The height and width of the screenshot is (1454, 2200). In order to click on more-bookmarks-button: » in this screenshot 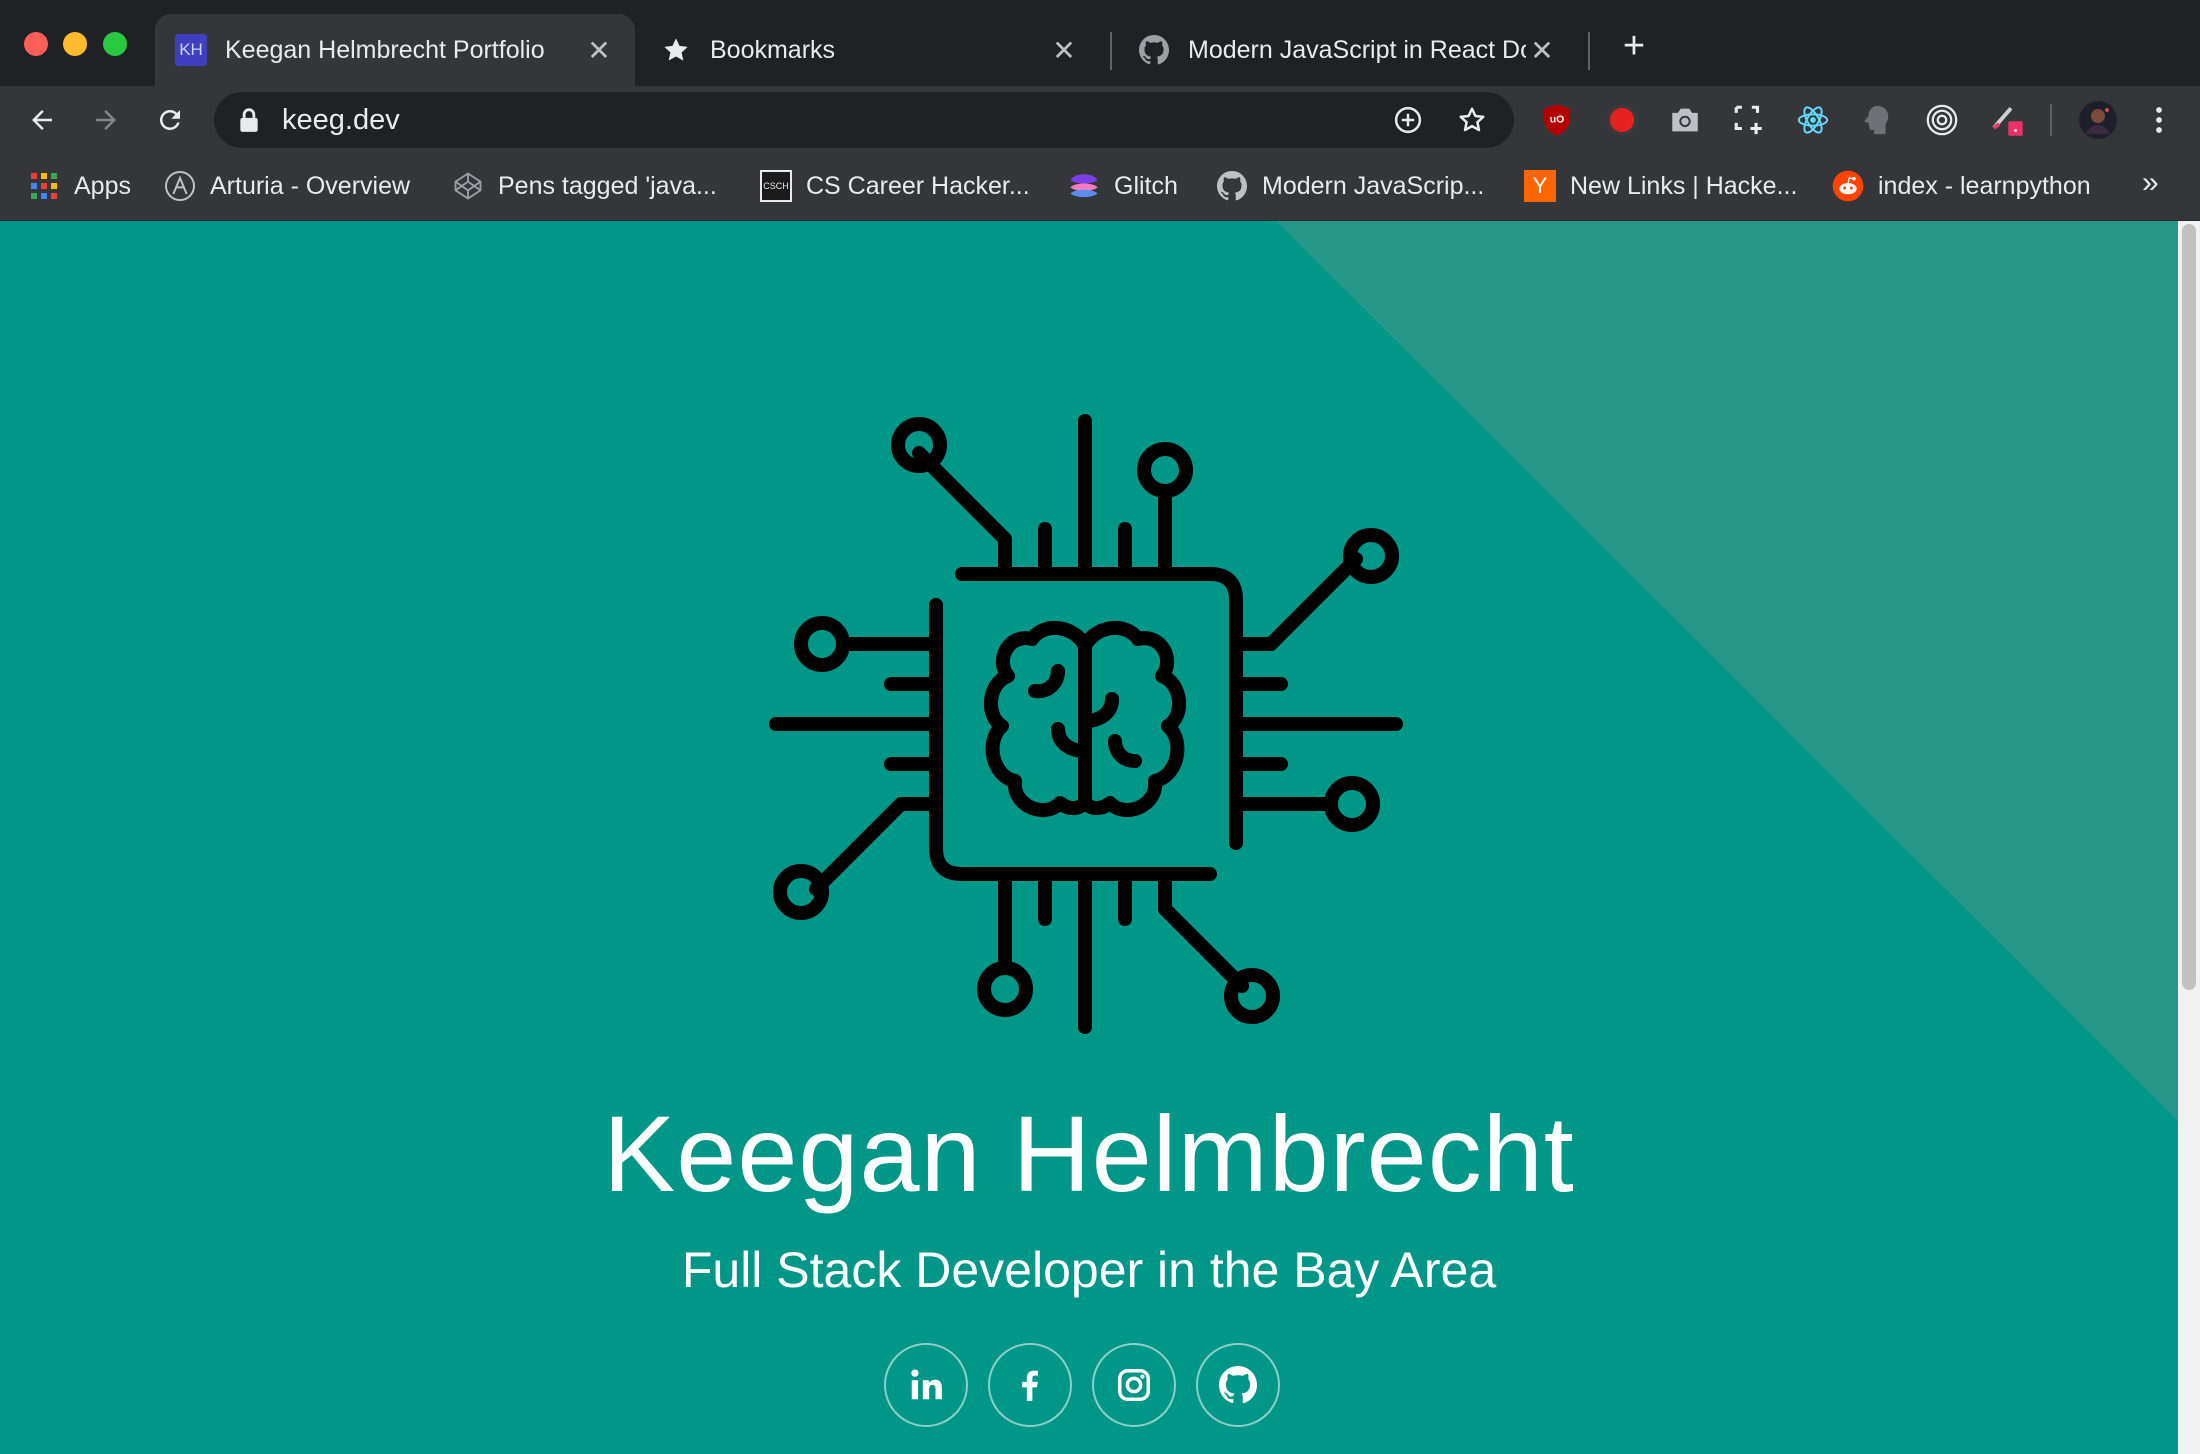, I will do `click(2150, 183)`.